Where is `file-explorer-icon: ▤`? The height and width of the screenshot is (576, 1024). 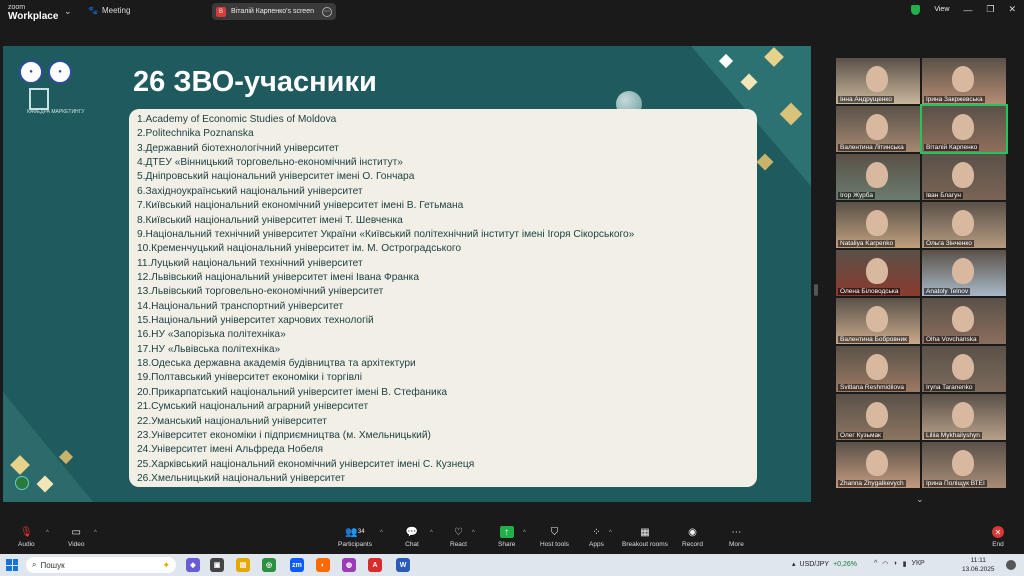 file-explorer-icon: ▤ is located at coordinates (243, 565).